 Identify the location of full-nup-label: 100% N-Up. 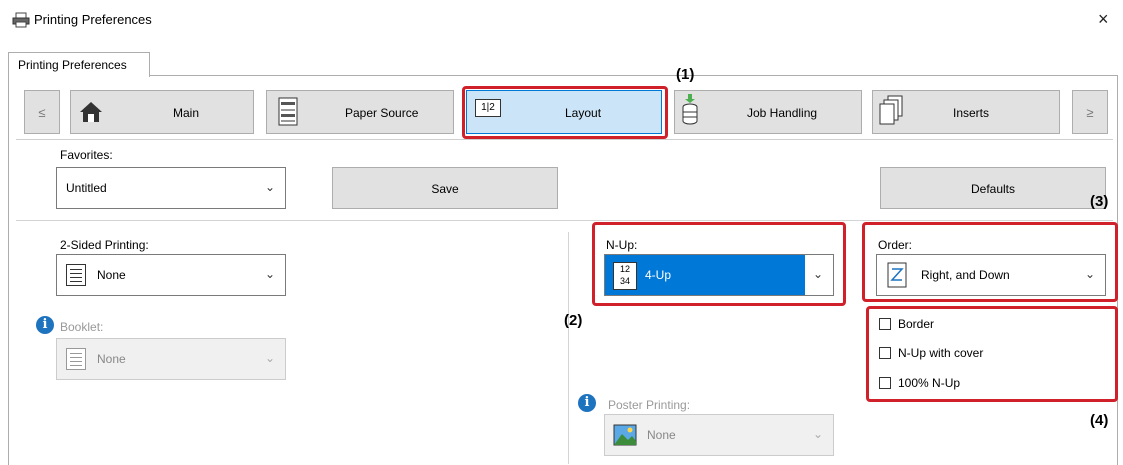
(929, 383).